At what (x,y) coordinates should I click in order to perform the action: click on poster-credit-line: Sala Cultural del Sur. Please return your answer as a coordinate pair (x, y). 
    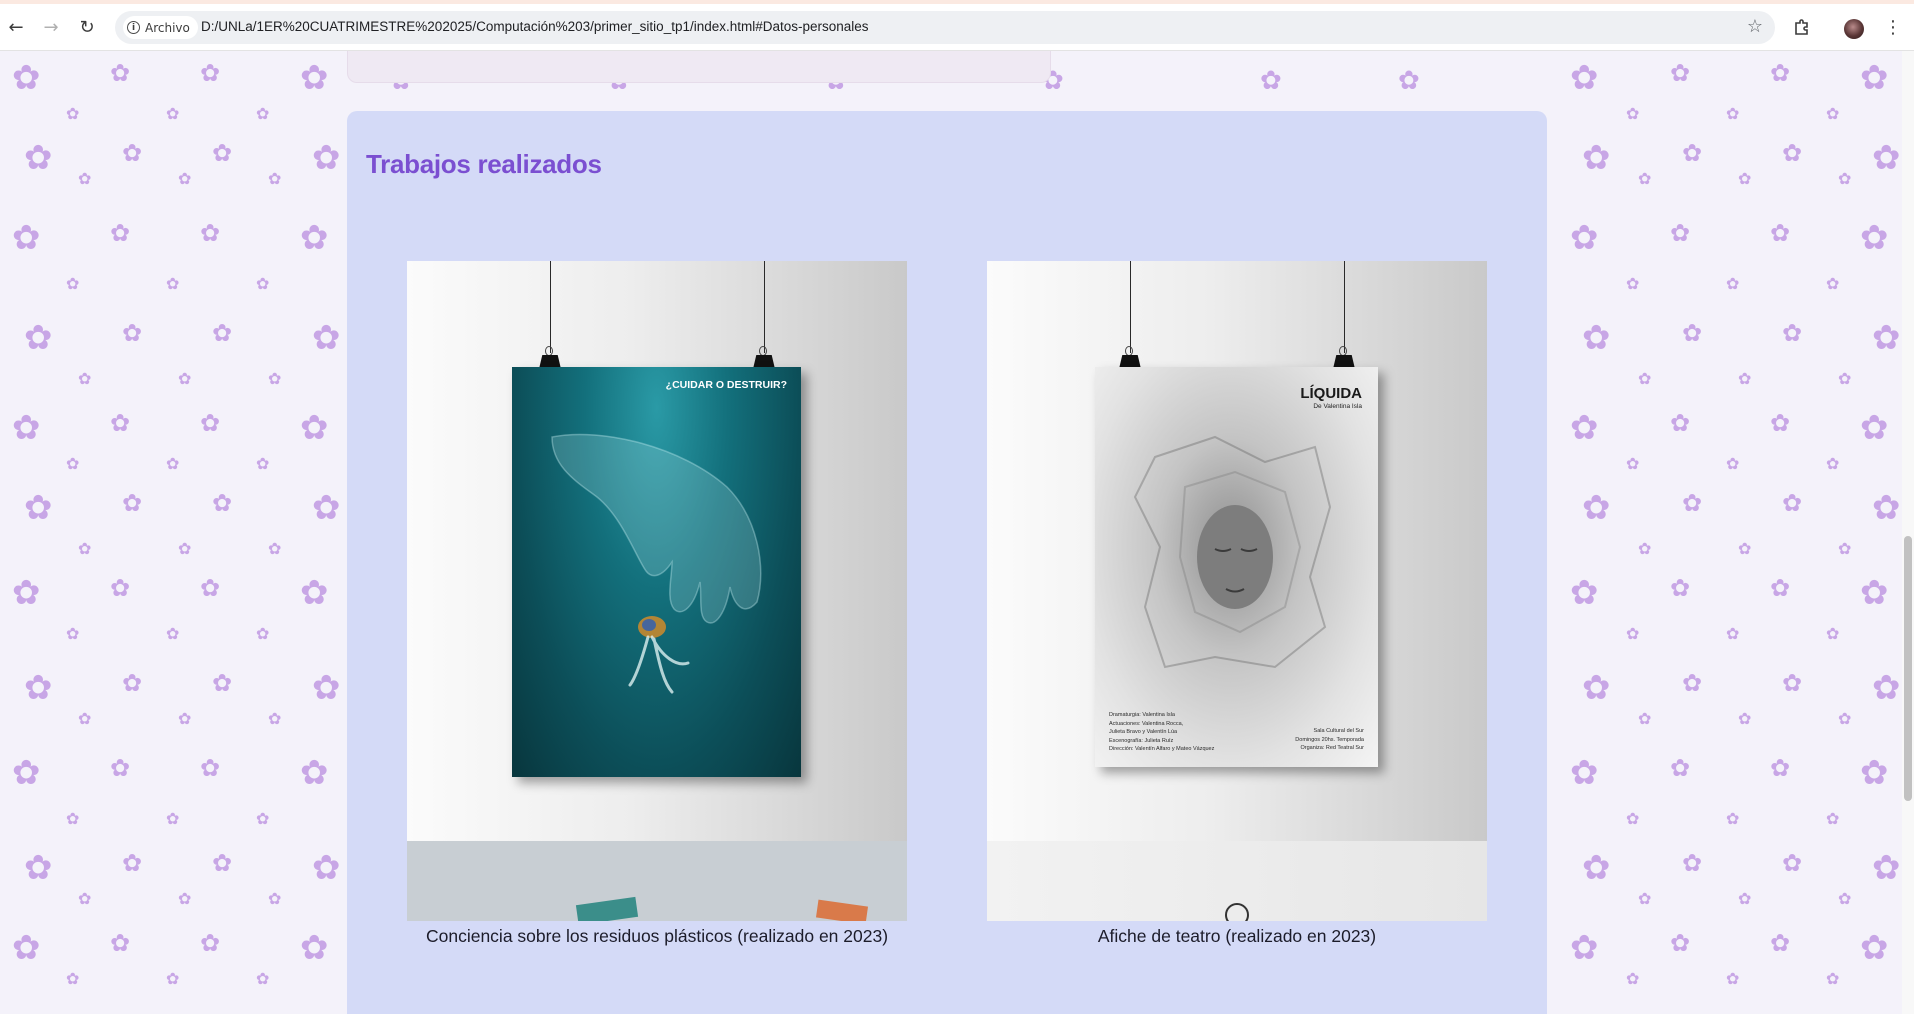
    Looking at the image, I should click on (1338, 731).